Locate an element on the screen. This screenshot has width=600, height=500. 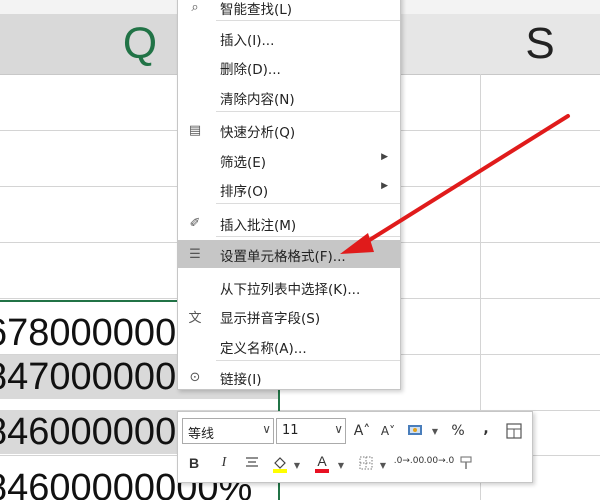
arrow-head is located at coordinates (357, 243).